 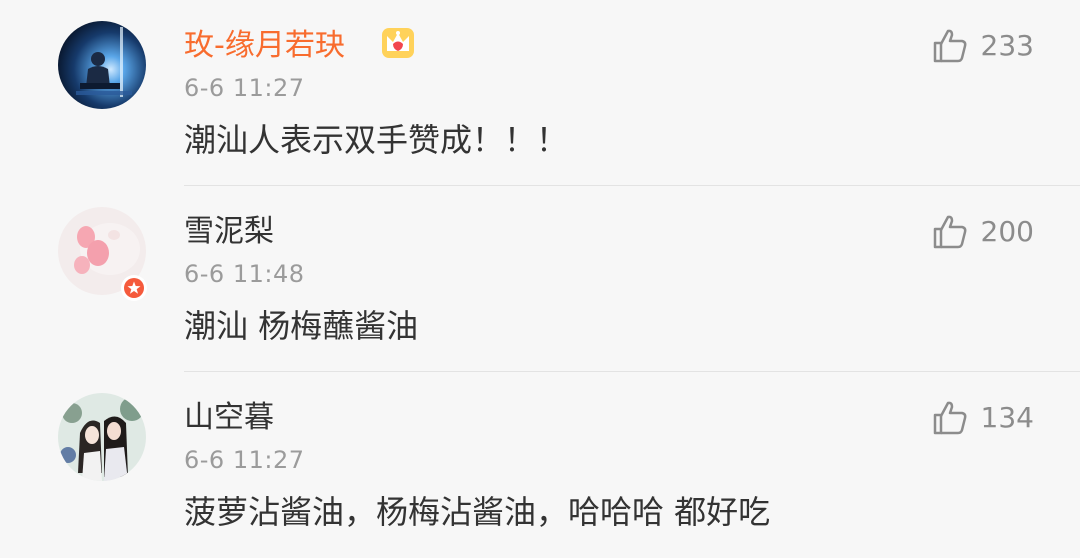 What do you see at coordinates (244, 274) in the screenshot?
I see `timestamp: 6-6 11:48` at bounding box center [244, 274].